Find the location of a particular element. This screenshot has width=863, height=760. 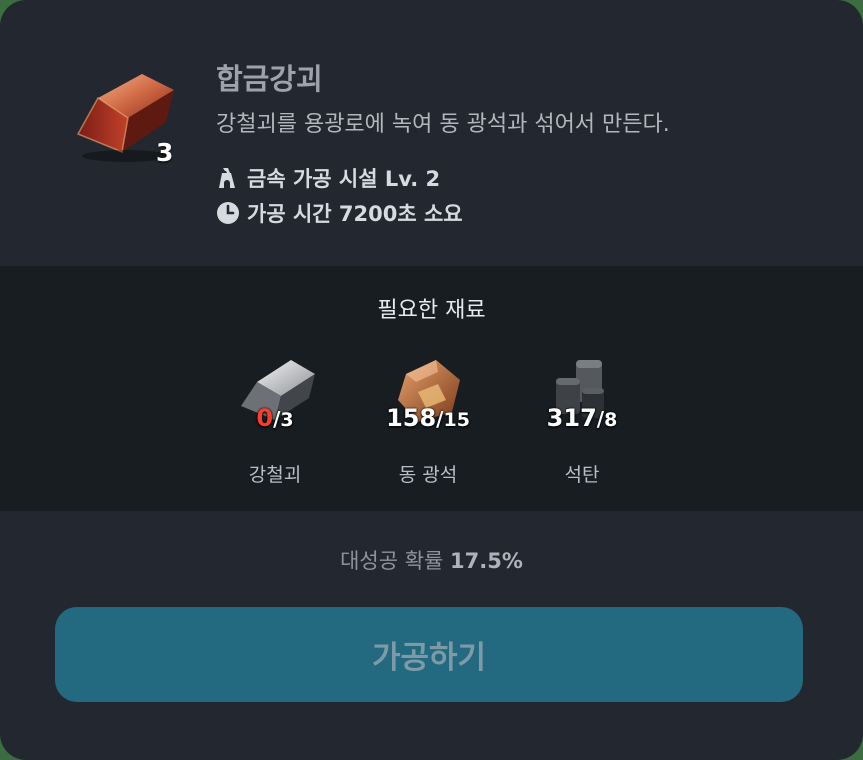

craft-button: 가공하기 is located at coordinates (429, 654).